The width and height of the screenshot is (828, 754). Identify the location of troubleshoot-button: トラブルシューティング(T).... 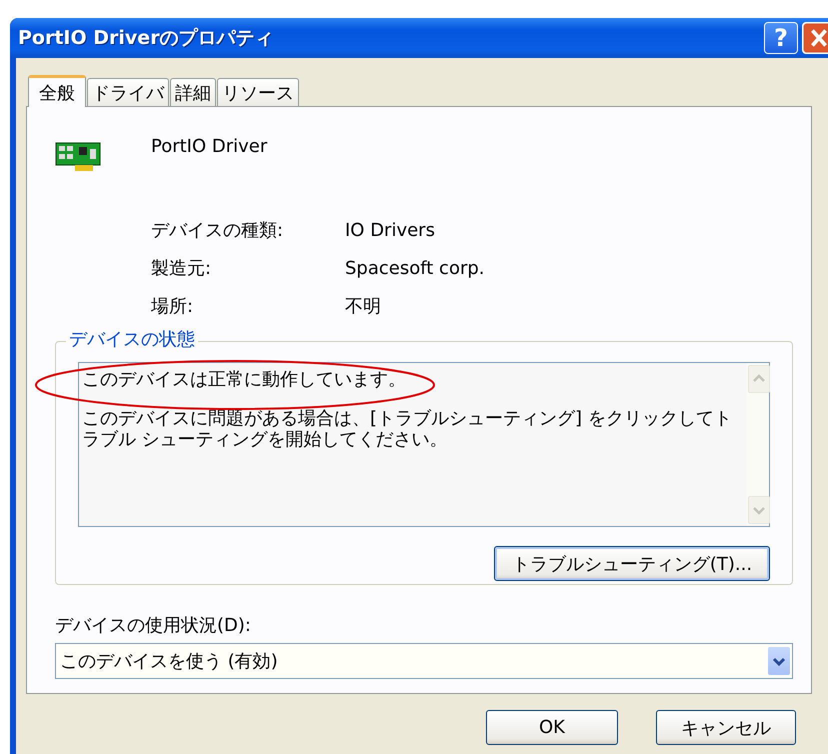
(632, 563).